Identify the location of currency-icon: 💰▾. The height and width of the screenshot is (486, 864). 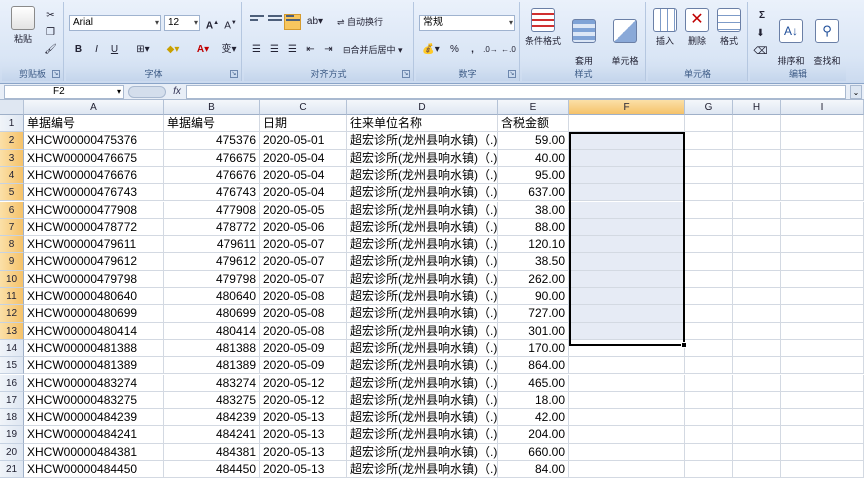
(431, 50).